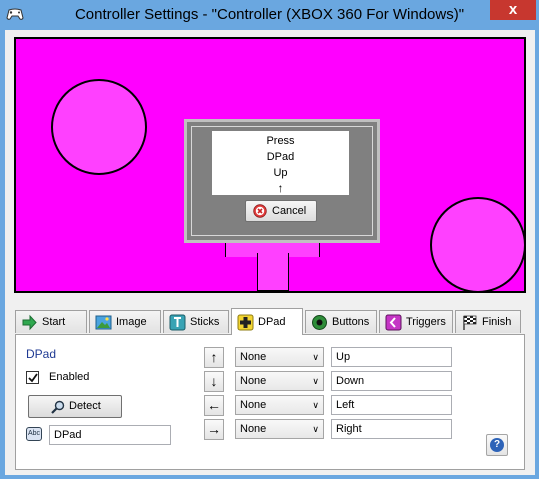 This screenshot has height=479, width=539. Describe the element at coordinates (279, 381) in the screenshot. I see `down-mapping-select: None ∨` at that location.